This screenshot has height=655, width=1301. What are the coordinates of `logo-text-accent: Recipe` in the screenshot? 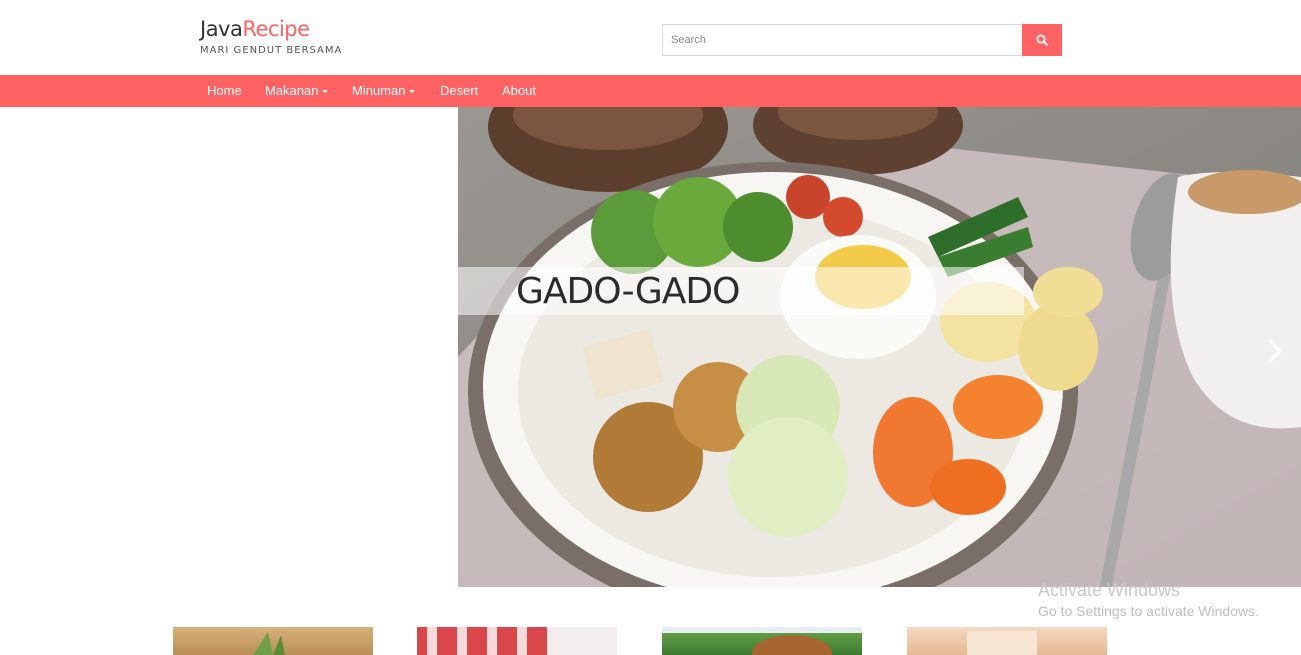 It's located at (276, 29).